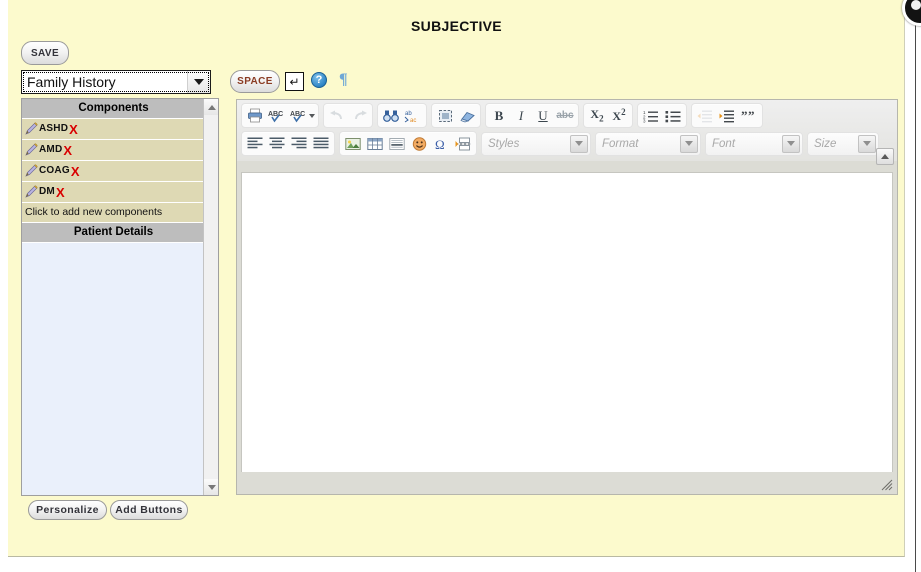 This screenshot has width=921, height=572. What do you see at coordinates (210, 297) in the screenshot?
I see `components-scrollbar` at bounding box center [210, 297].